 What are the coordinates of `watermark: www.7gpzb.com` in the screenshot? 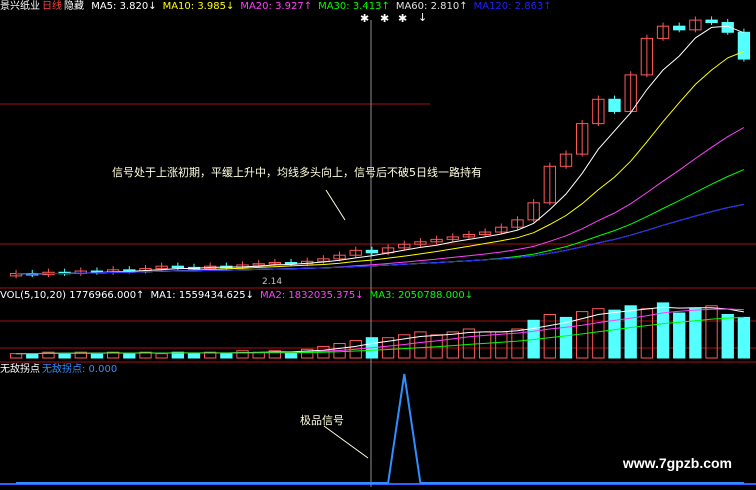 It's located at (677, 463).